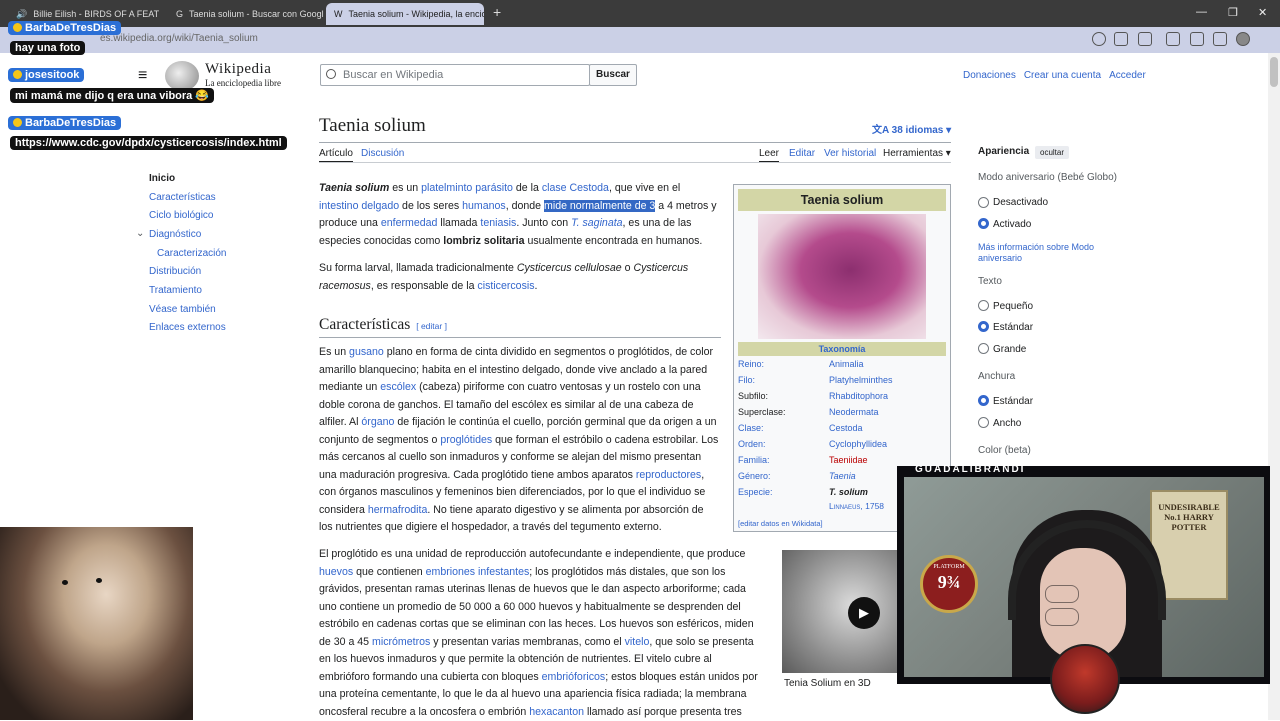  I want to click on search-button: Buscar, so click(613, 75).